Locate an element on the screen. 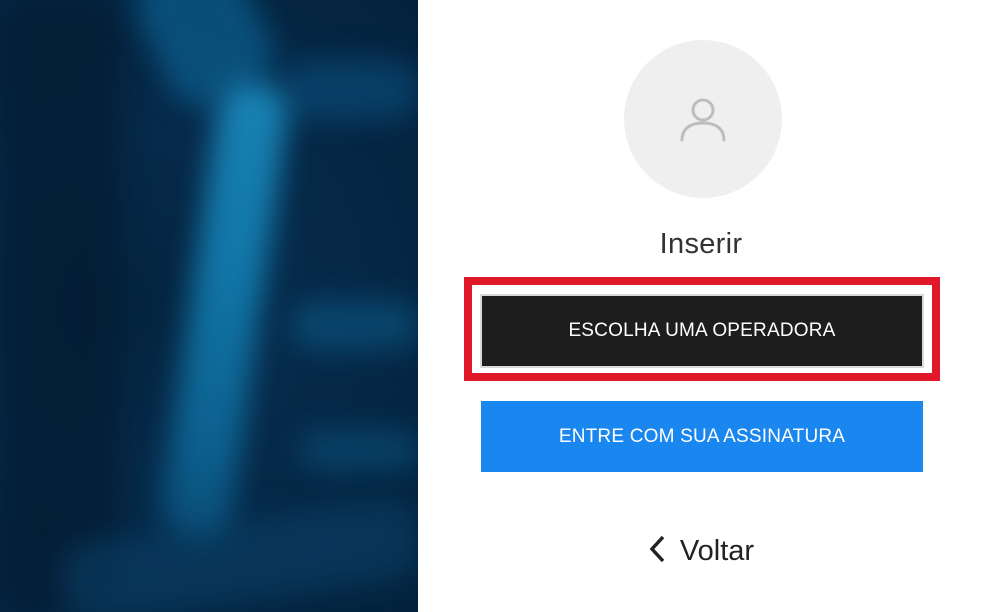 The image size is (984, 612). back-button: Voltar is located at coordinates (701, 551).